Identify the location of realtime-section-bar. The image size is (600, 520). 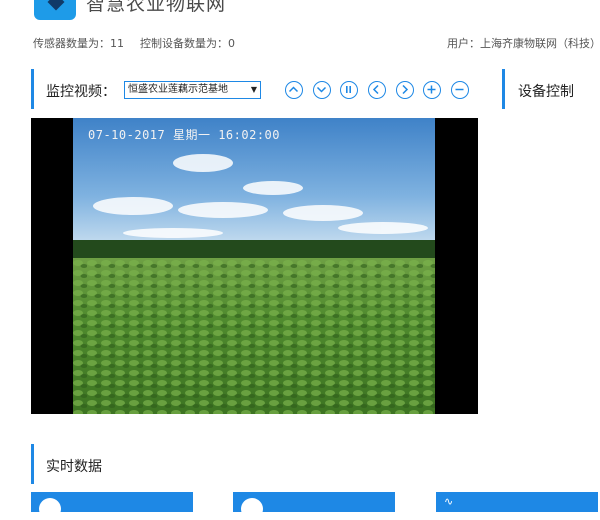
(32, 464).